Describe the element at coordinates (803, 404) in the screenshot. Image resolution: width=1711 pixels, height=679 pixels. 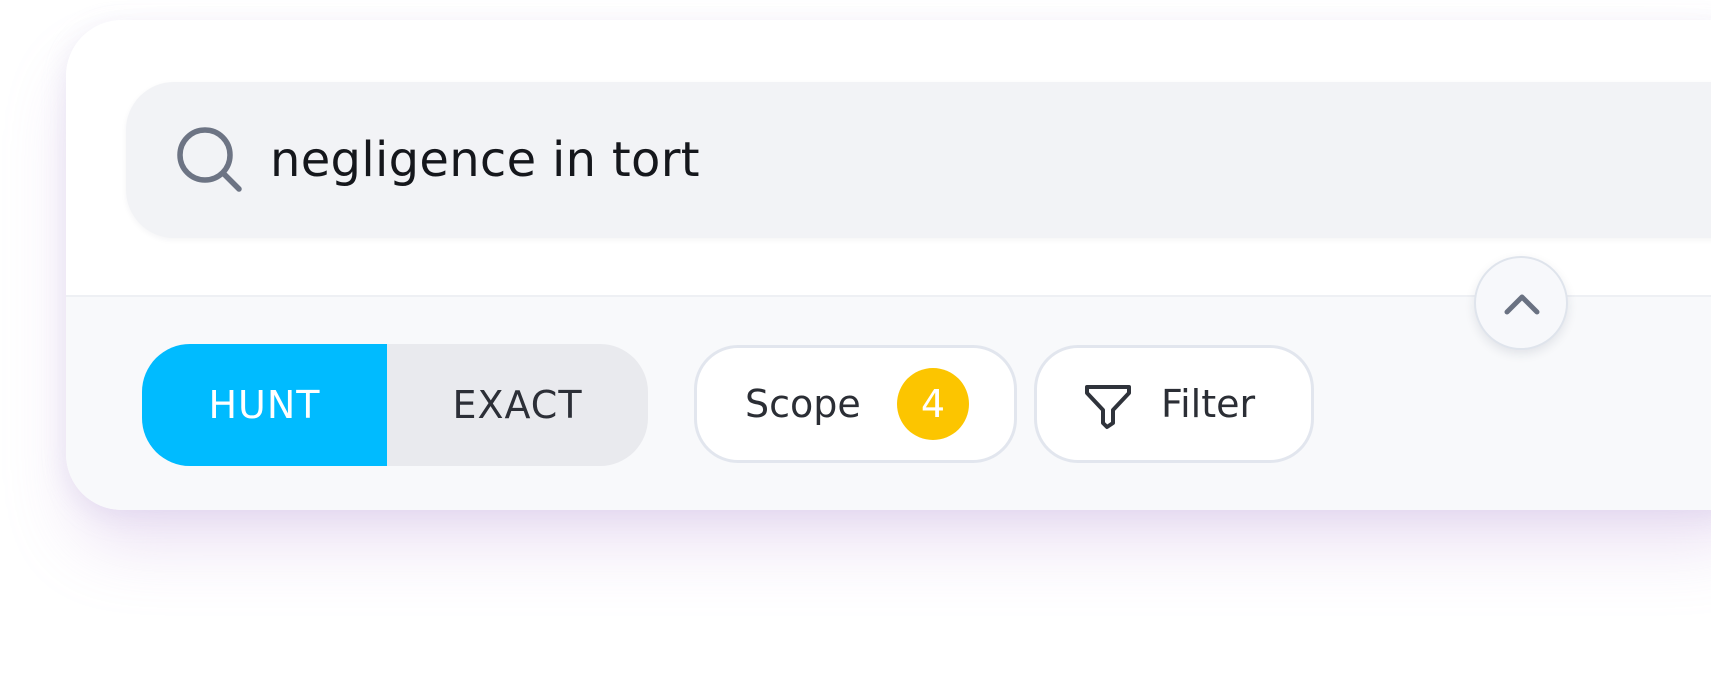
I see `scope-label: Scope` at that location.